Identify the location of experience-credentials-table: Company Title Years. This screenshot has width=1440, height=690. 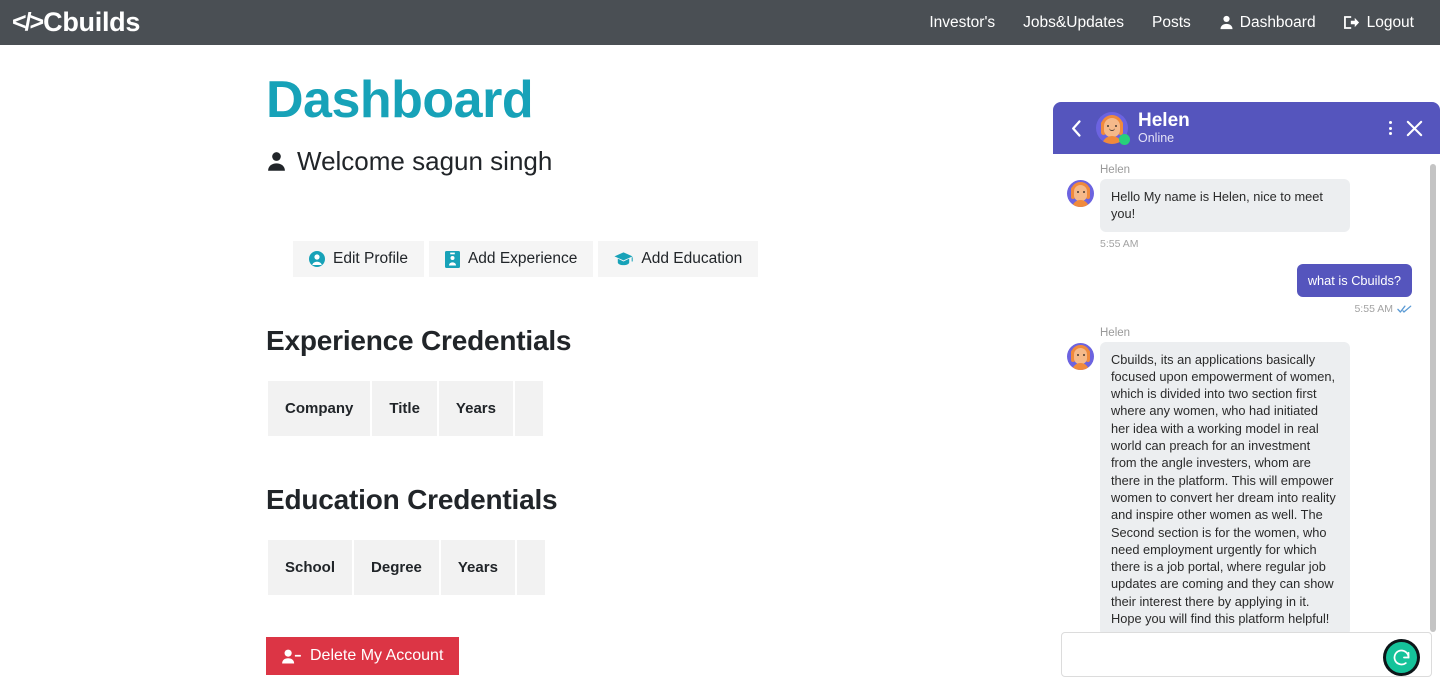
(405, 409).